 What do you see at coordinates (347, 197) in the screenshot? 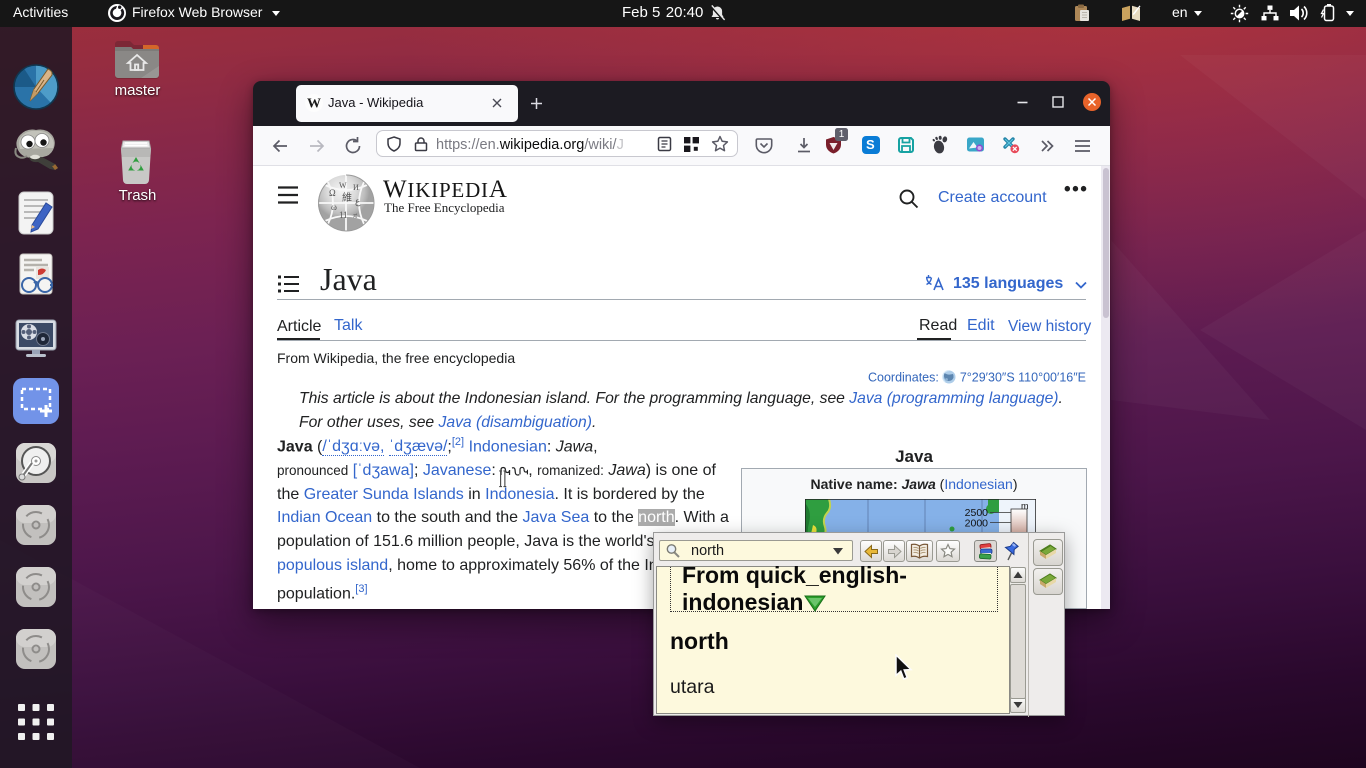
I see `svg-text: 維` at bounding box center [347, 197].